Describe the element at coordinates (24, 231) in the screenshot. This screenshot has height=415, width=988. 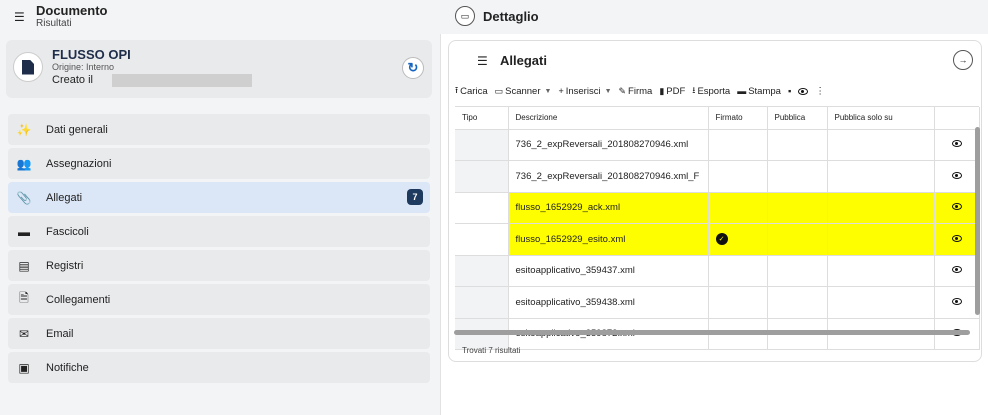
I see `folder-icon: ▬` at that location.